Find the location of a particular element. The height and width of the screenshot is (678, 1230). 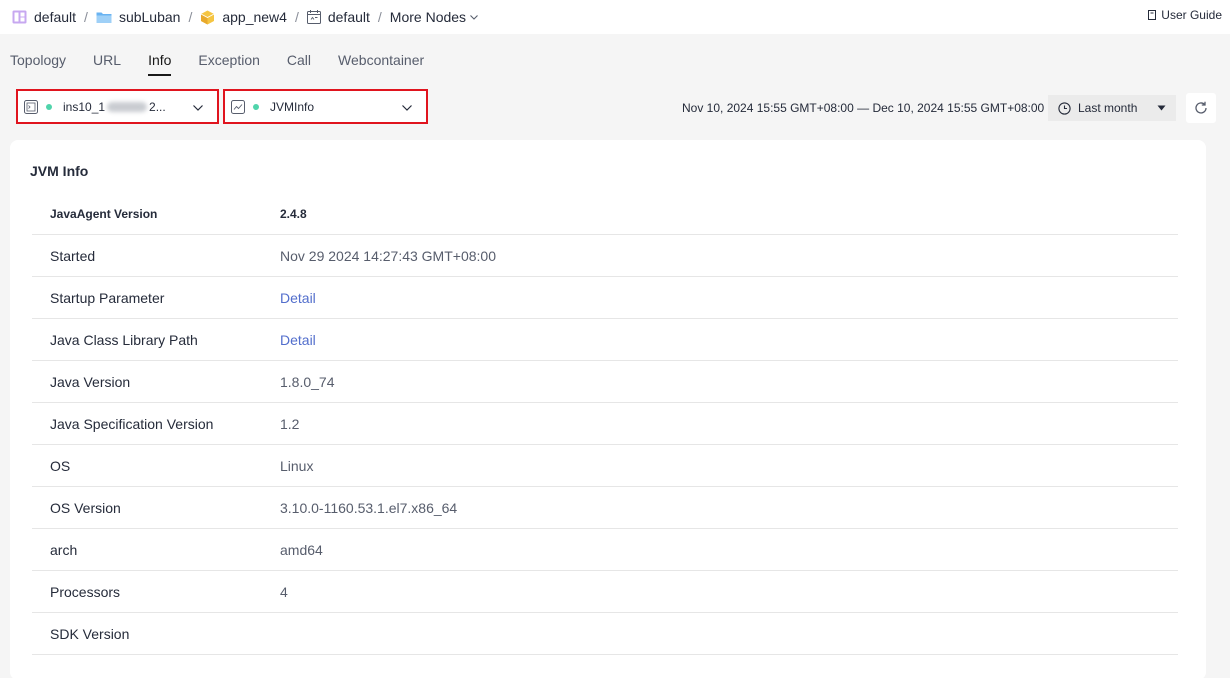

breadcrumb-item-region: default is located at coordinates (44, 17).